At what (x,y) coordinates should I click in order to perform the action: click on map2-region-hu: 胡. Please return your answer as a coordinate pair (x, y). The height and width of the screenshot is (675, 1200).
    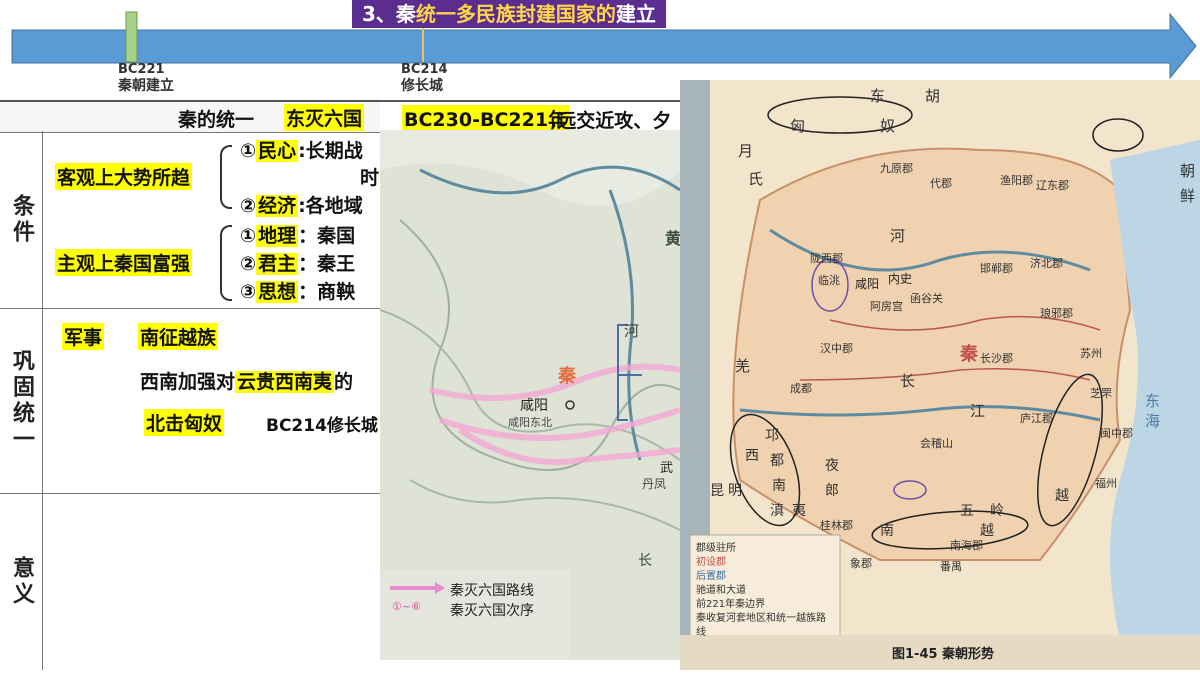
    Looking at the image, I should click on (933, 96).